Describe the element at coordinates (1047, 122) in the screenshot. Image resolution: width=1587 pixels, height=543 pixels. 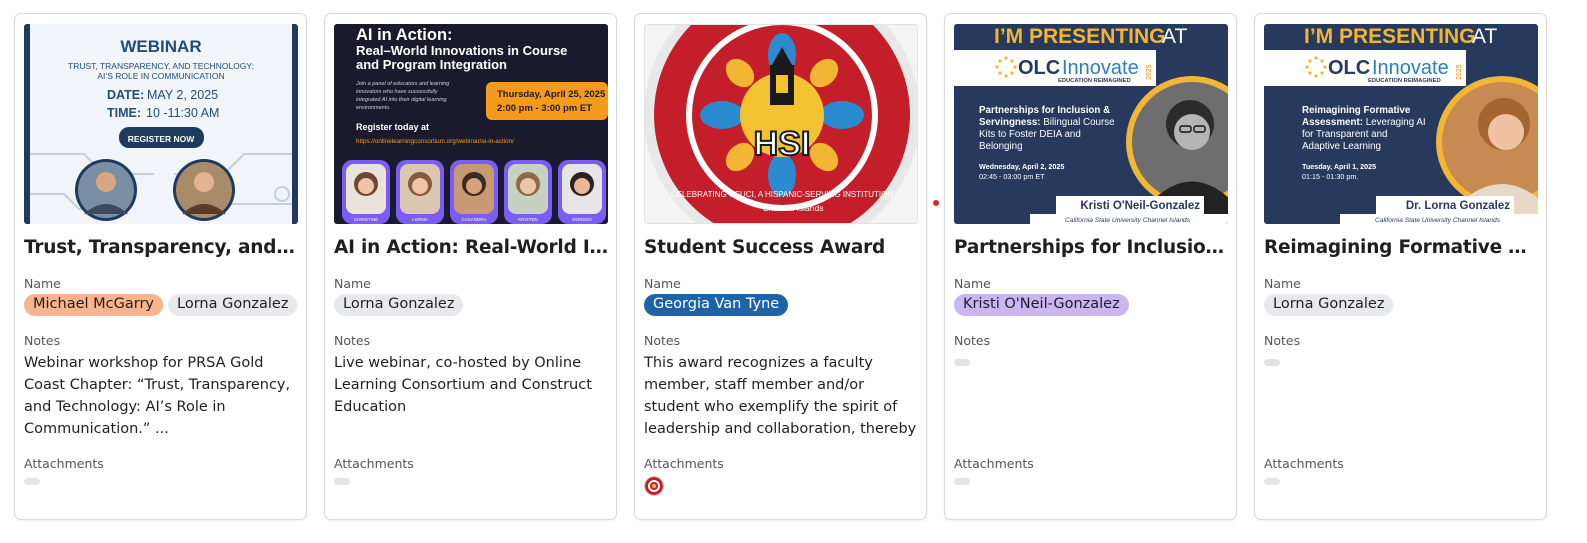
I see `svg-text: Servingness: Bilingual Course` at that location.